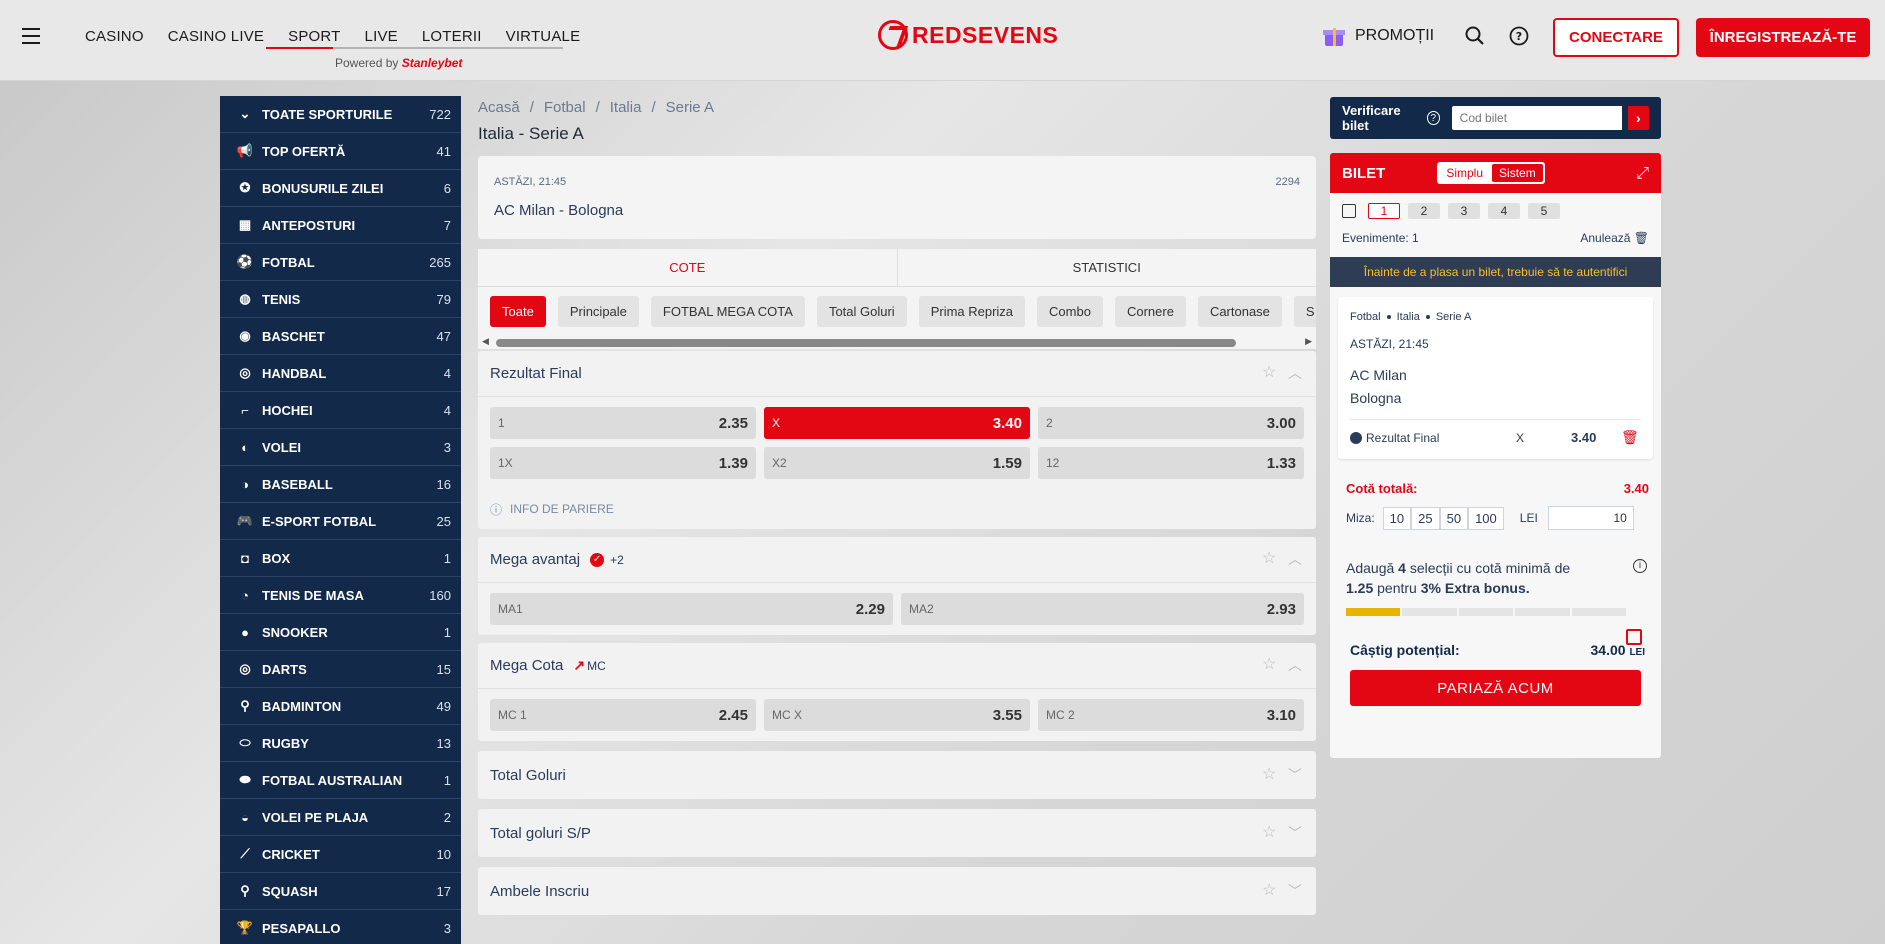  What do you see at coordinates (866, 343) in the screenshot?
I see `scroll-thumb` at bounding box center [866, 343].